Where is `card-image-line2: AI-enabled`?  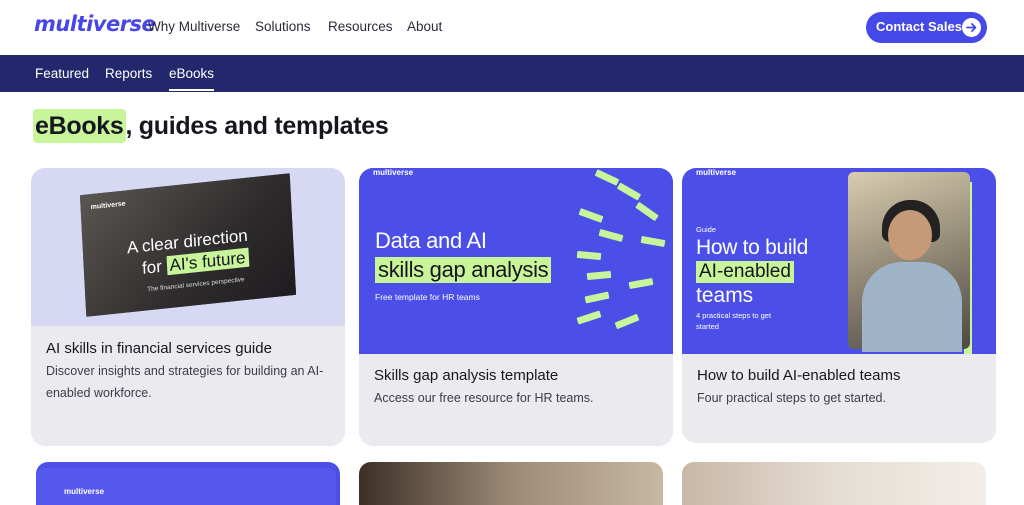 card-image-line2: AI-enabled is located at coordinates (745, 272).